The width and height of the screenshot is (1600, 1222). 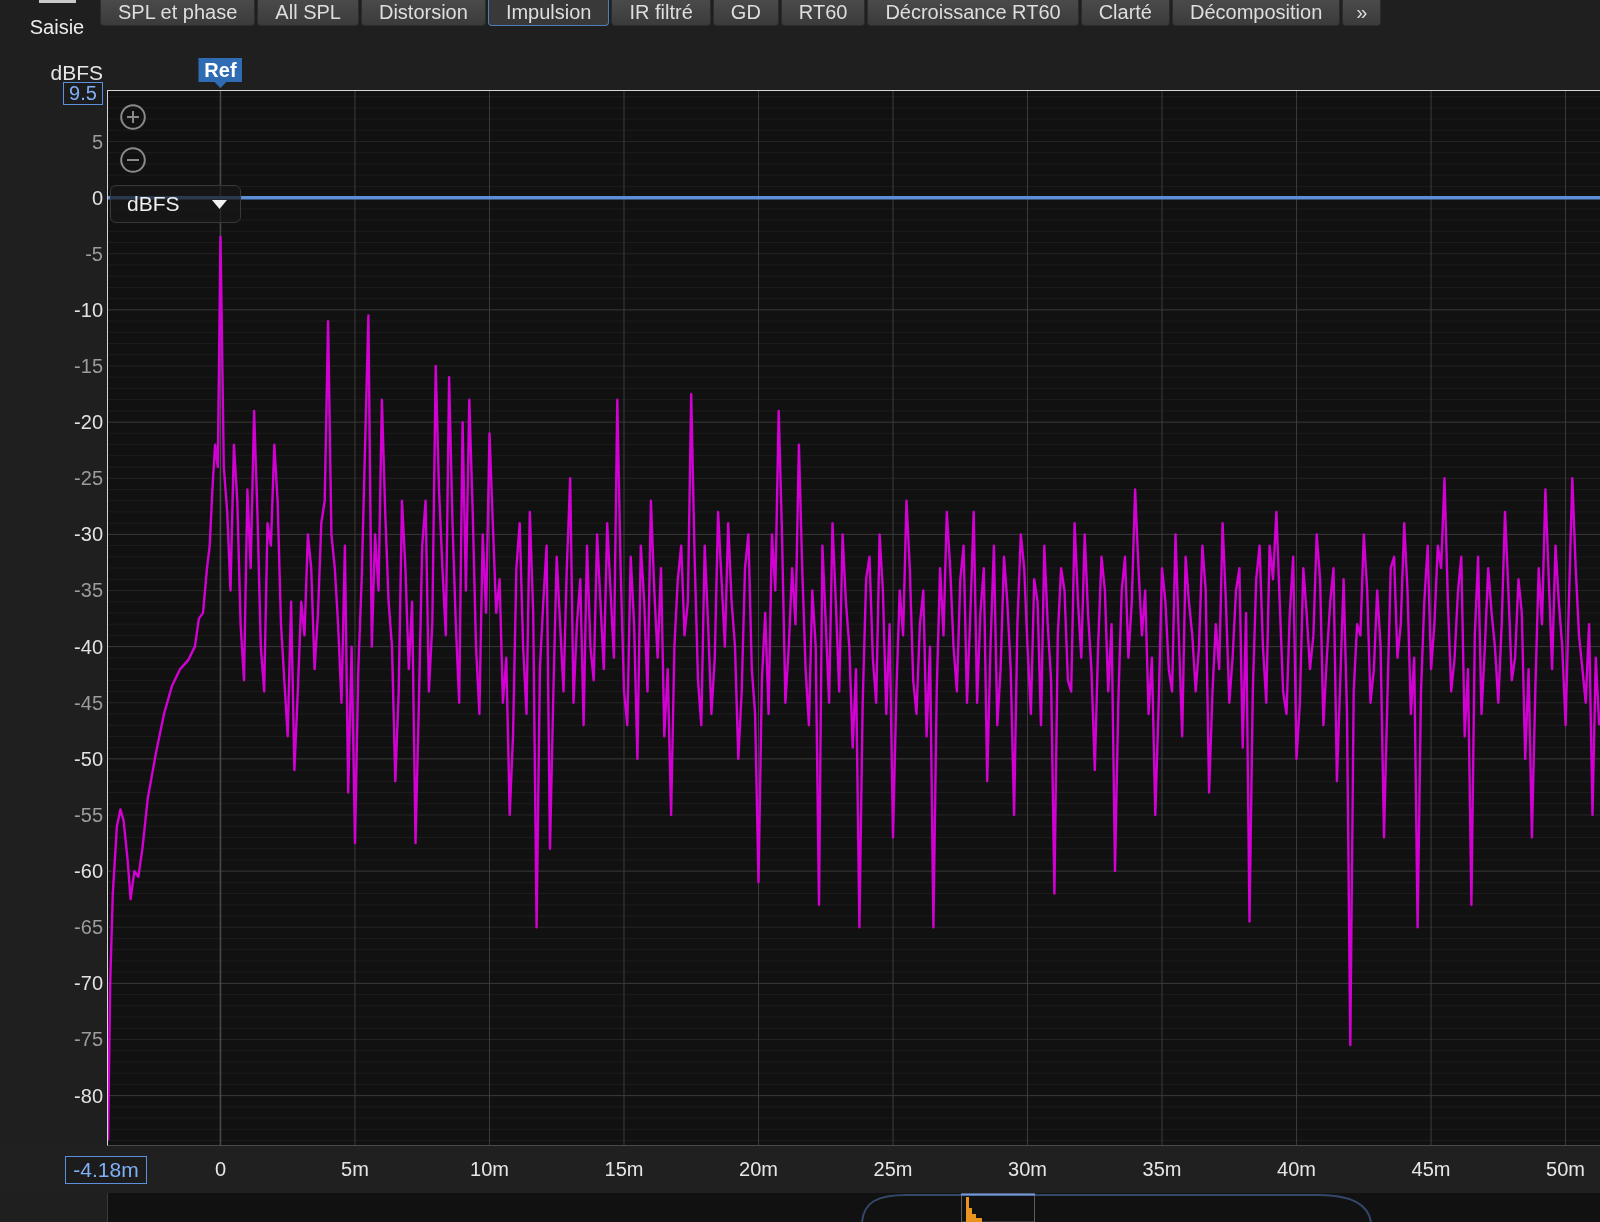 What do you see at coordinates (1125, 13) in the screenshot?
I see `tab: Clarté` at bounding box center [1125, 13].